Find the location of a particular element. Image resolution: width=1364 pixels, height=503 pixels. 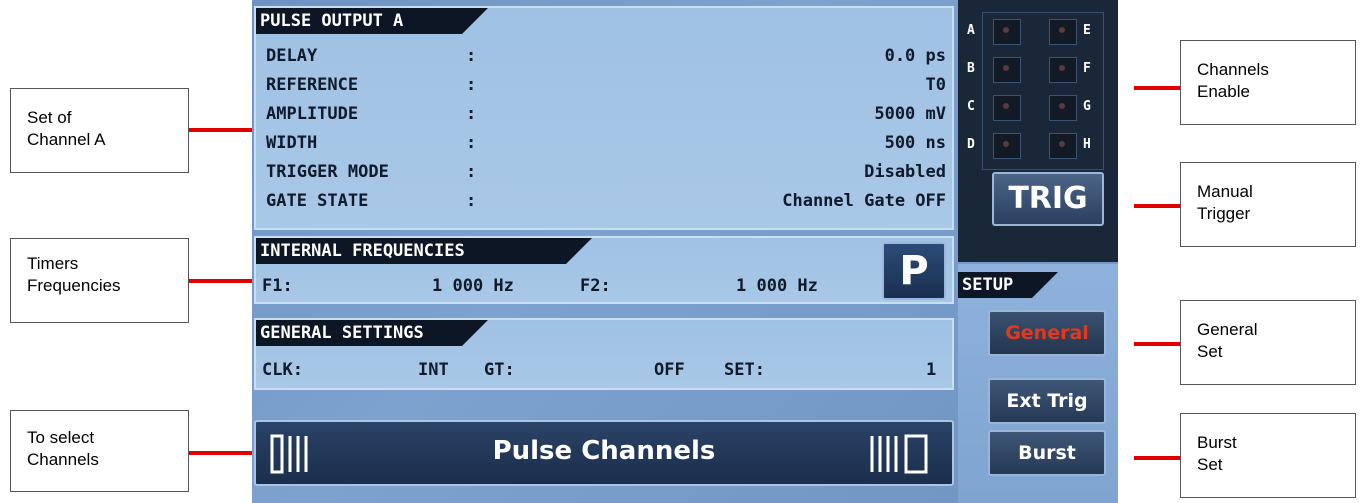

callout-channel-a: Set of Channel A is located at coordinates (99, 130).